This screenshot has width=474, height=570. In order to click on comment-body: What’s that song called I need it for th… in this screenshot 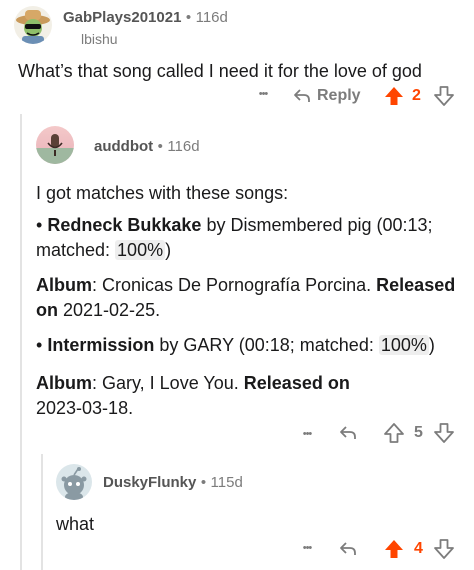, I will do `click(220, 71)`.